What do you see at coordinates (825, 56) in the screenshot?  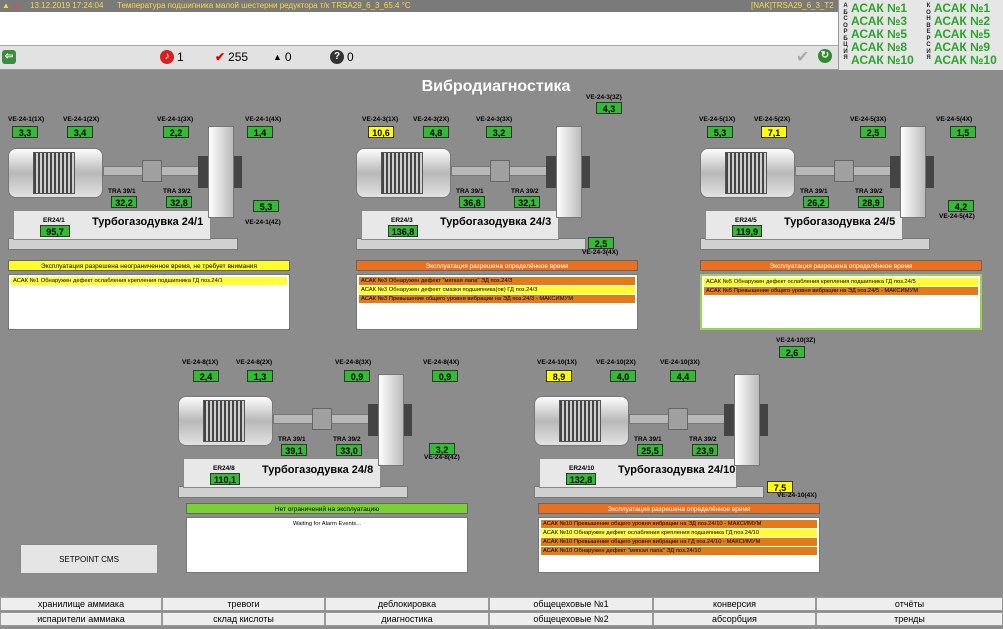 I see `refresh-icon: ↻` at bounding box center [825, 56].